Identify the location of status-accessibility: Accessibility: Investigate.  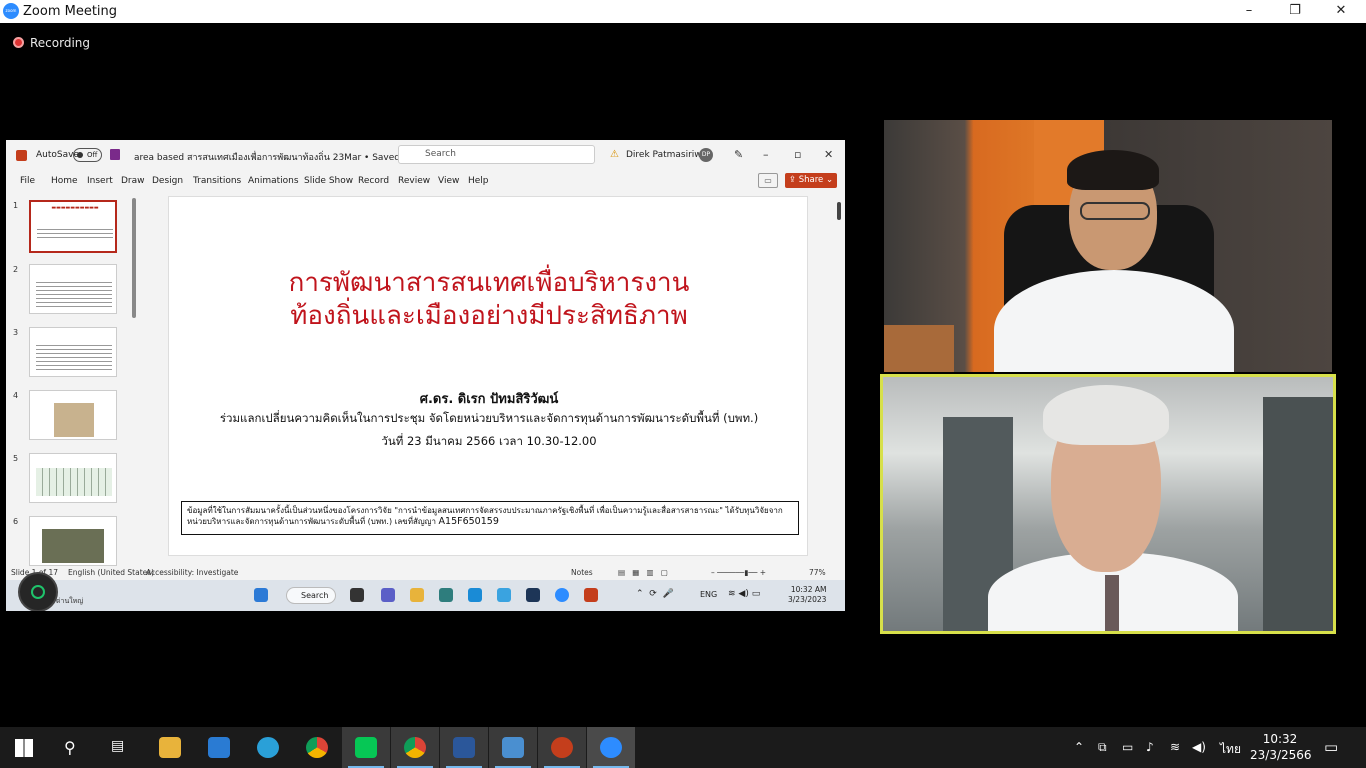
(192, 572).